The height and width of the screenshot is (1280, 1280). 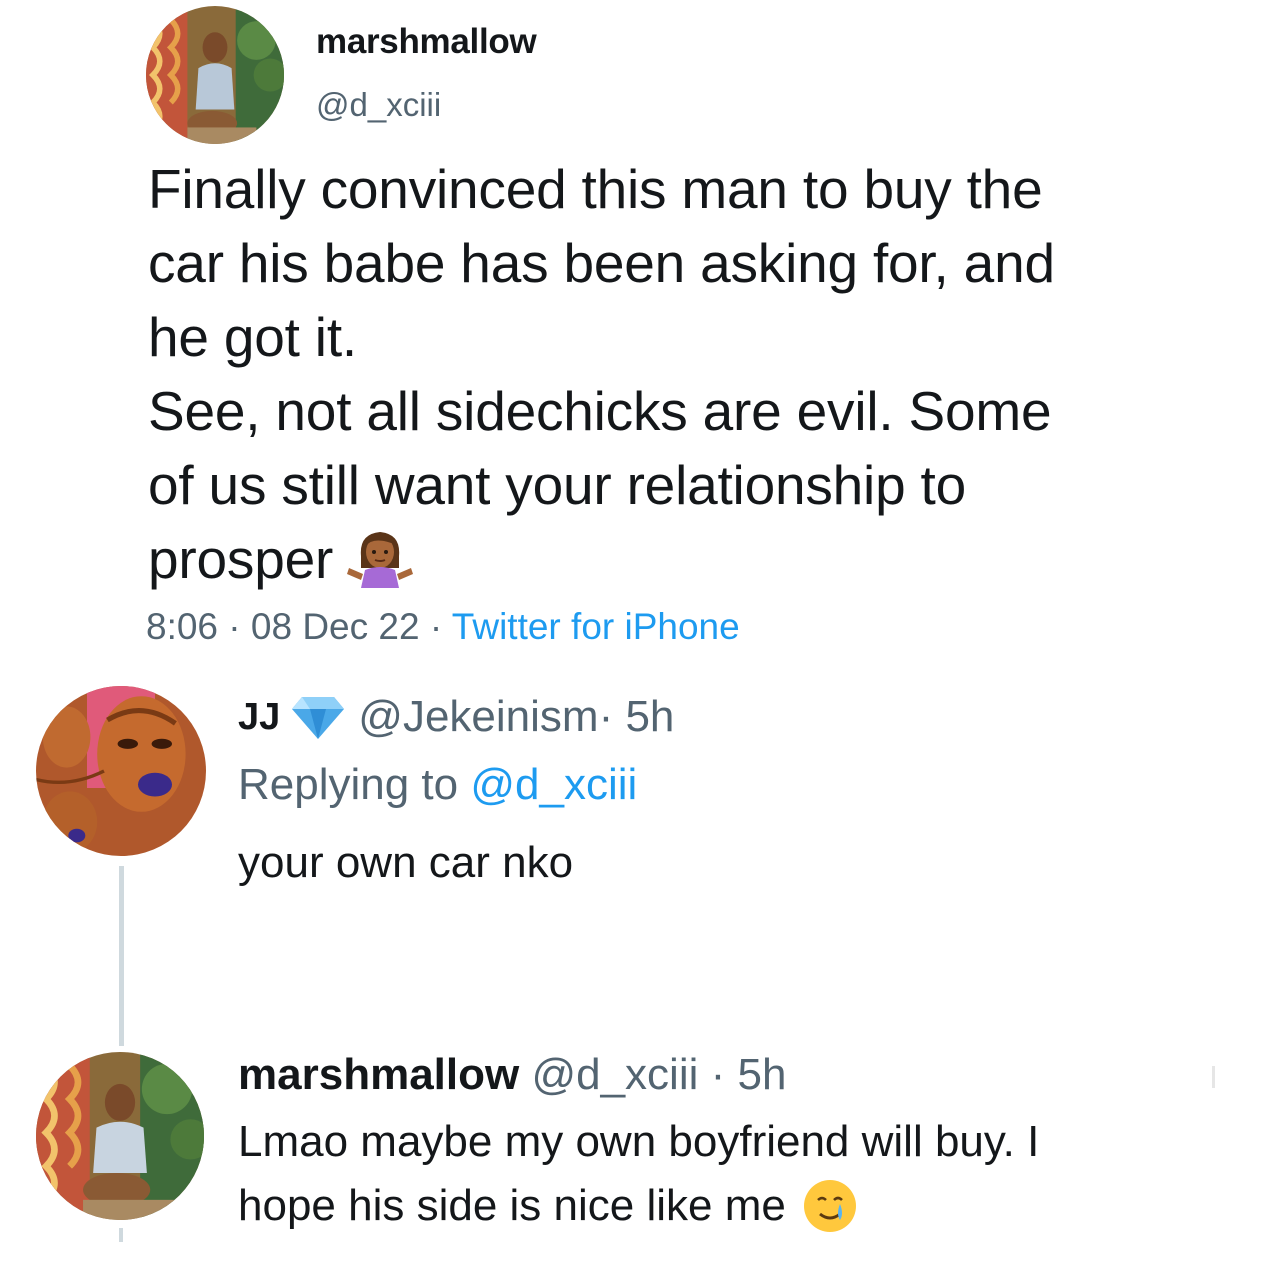 What do you see at coordinates (406, 862) in the screenshot?
I see `reply-1-text: your own car nko` at bounding box center [406, 862].